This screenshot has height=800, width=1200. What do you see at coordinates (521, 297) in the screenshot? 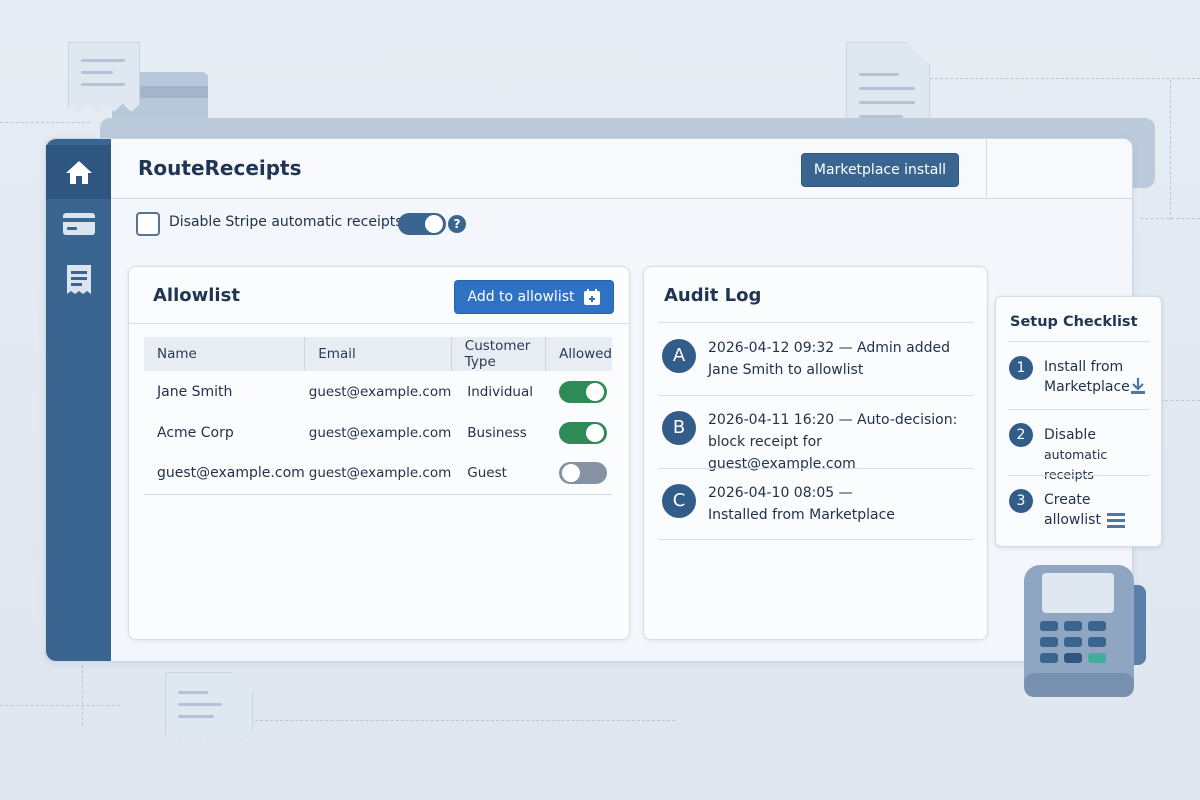
I see `add-button-label: Add to allowlist` at bounding box center [521, 297].